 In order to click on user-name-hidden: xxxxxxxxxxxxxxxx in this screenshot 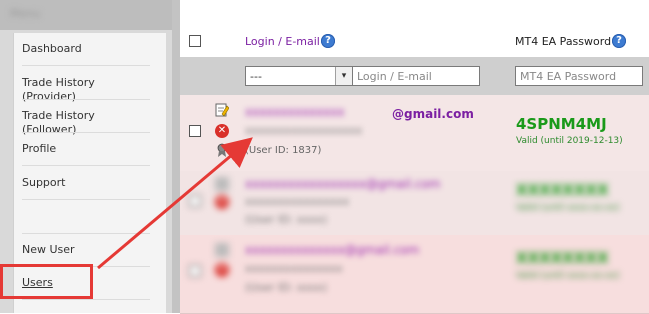, I will do `click(297, 201)`.